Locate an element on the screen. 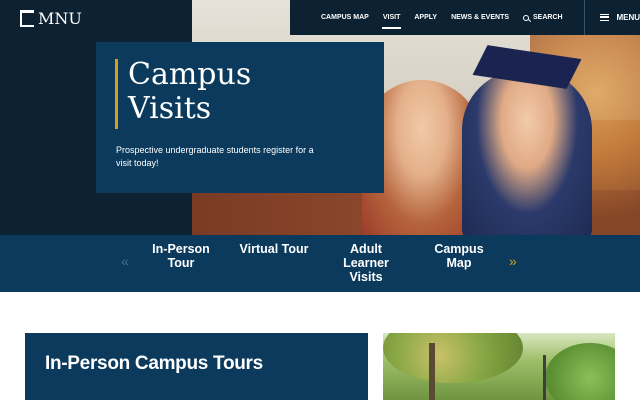 The height and width of the screenshot is (400, 640). page-title-line2: Visits is located at coordinates (170, 108).